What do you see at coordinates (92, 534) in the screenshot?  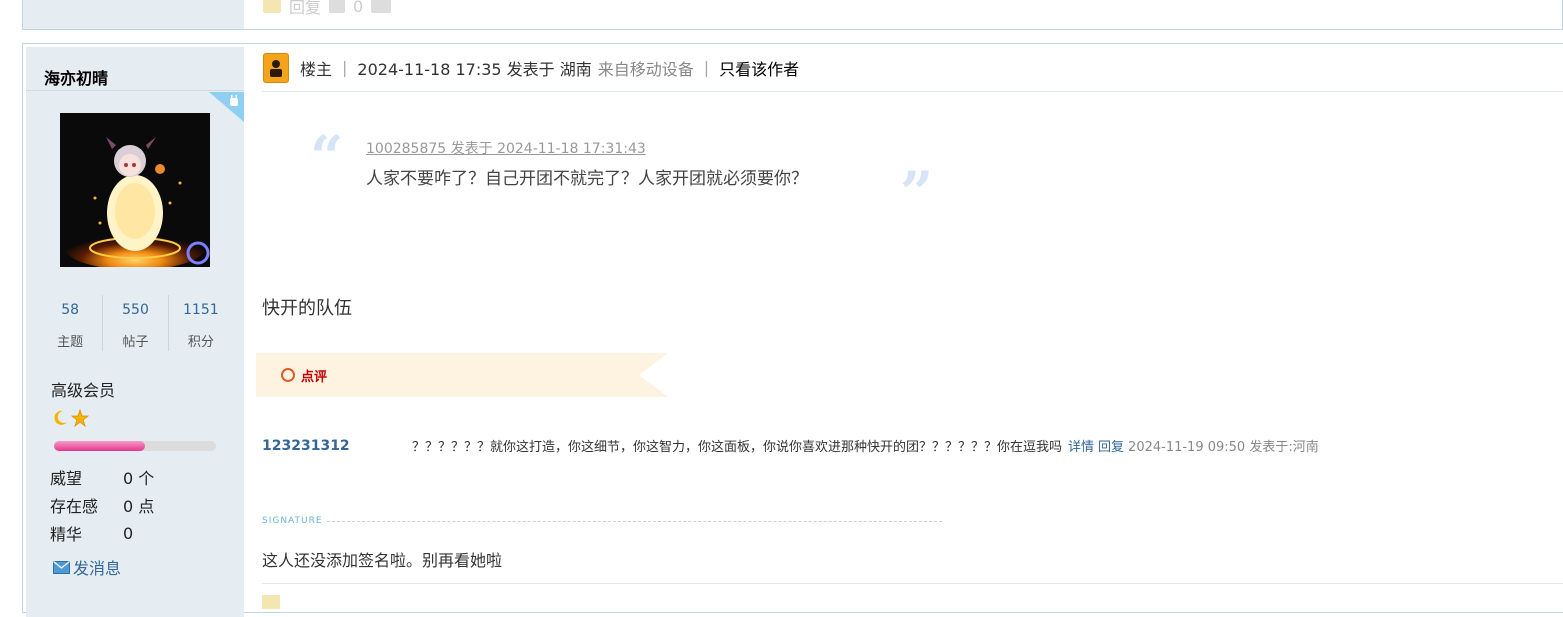 I see `info-row-digest: 精华 0` at bounding box center [92, 534].